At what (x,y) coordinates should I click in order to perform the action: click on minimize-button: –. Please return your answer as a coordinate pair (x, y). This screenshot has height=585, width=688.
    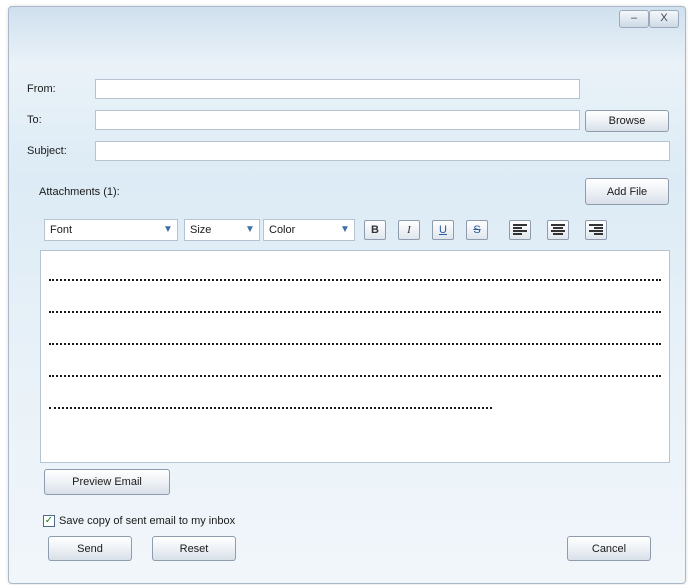
    Looking at the image, I should click on (634, 19).